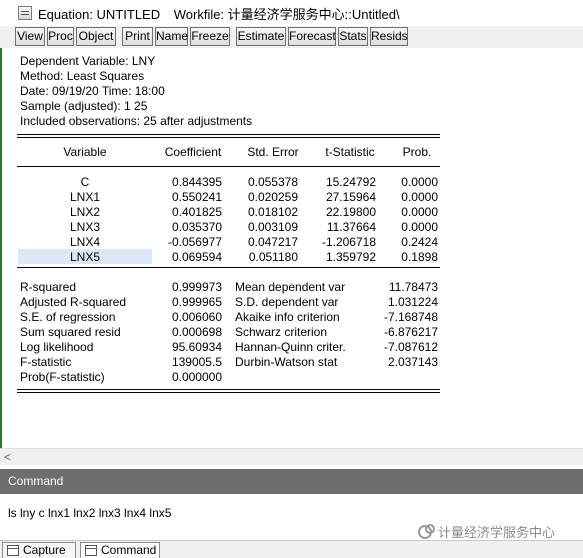 The height and width of the screenshot is (558, 583). I want to click on stat-label: F-statistic, so click(46, 362).